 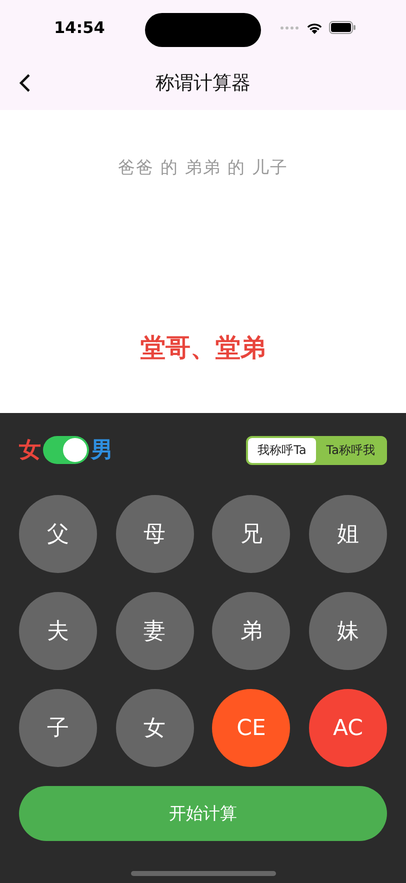 I want to click on relation-key: 父, so click(x=58, y=534).